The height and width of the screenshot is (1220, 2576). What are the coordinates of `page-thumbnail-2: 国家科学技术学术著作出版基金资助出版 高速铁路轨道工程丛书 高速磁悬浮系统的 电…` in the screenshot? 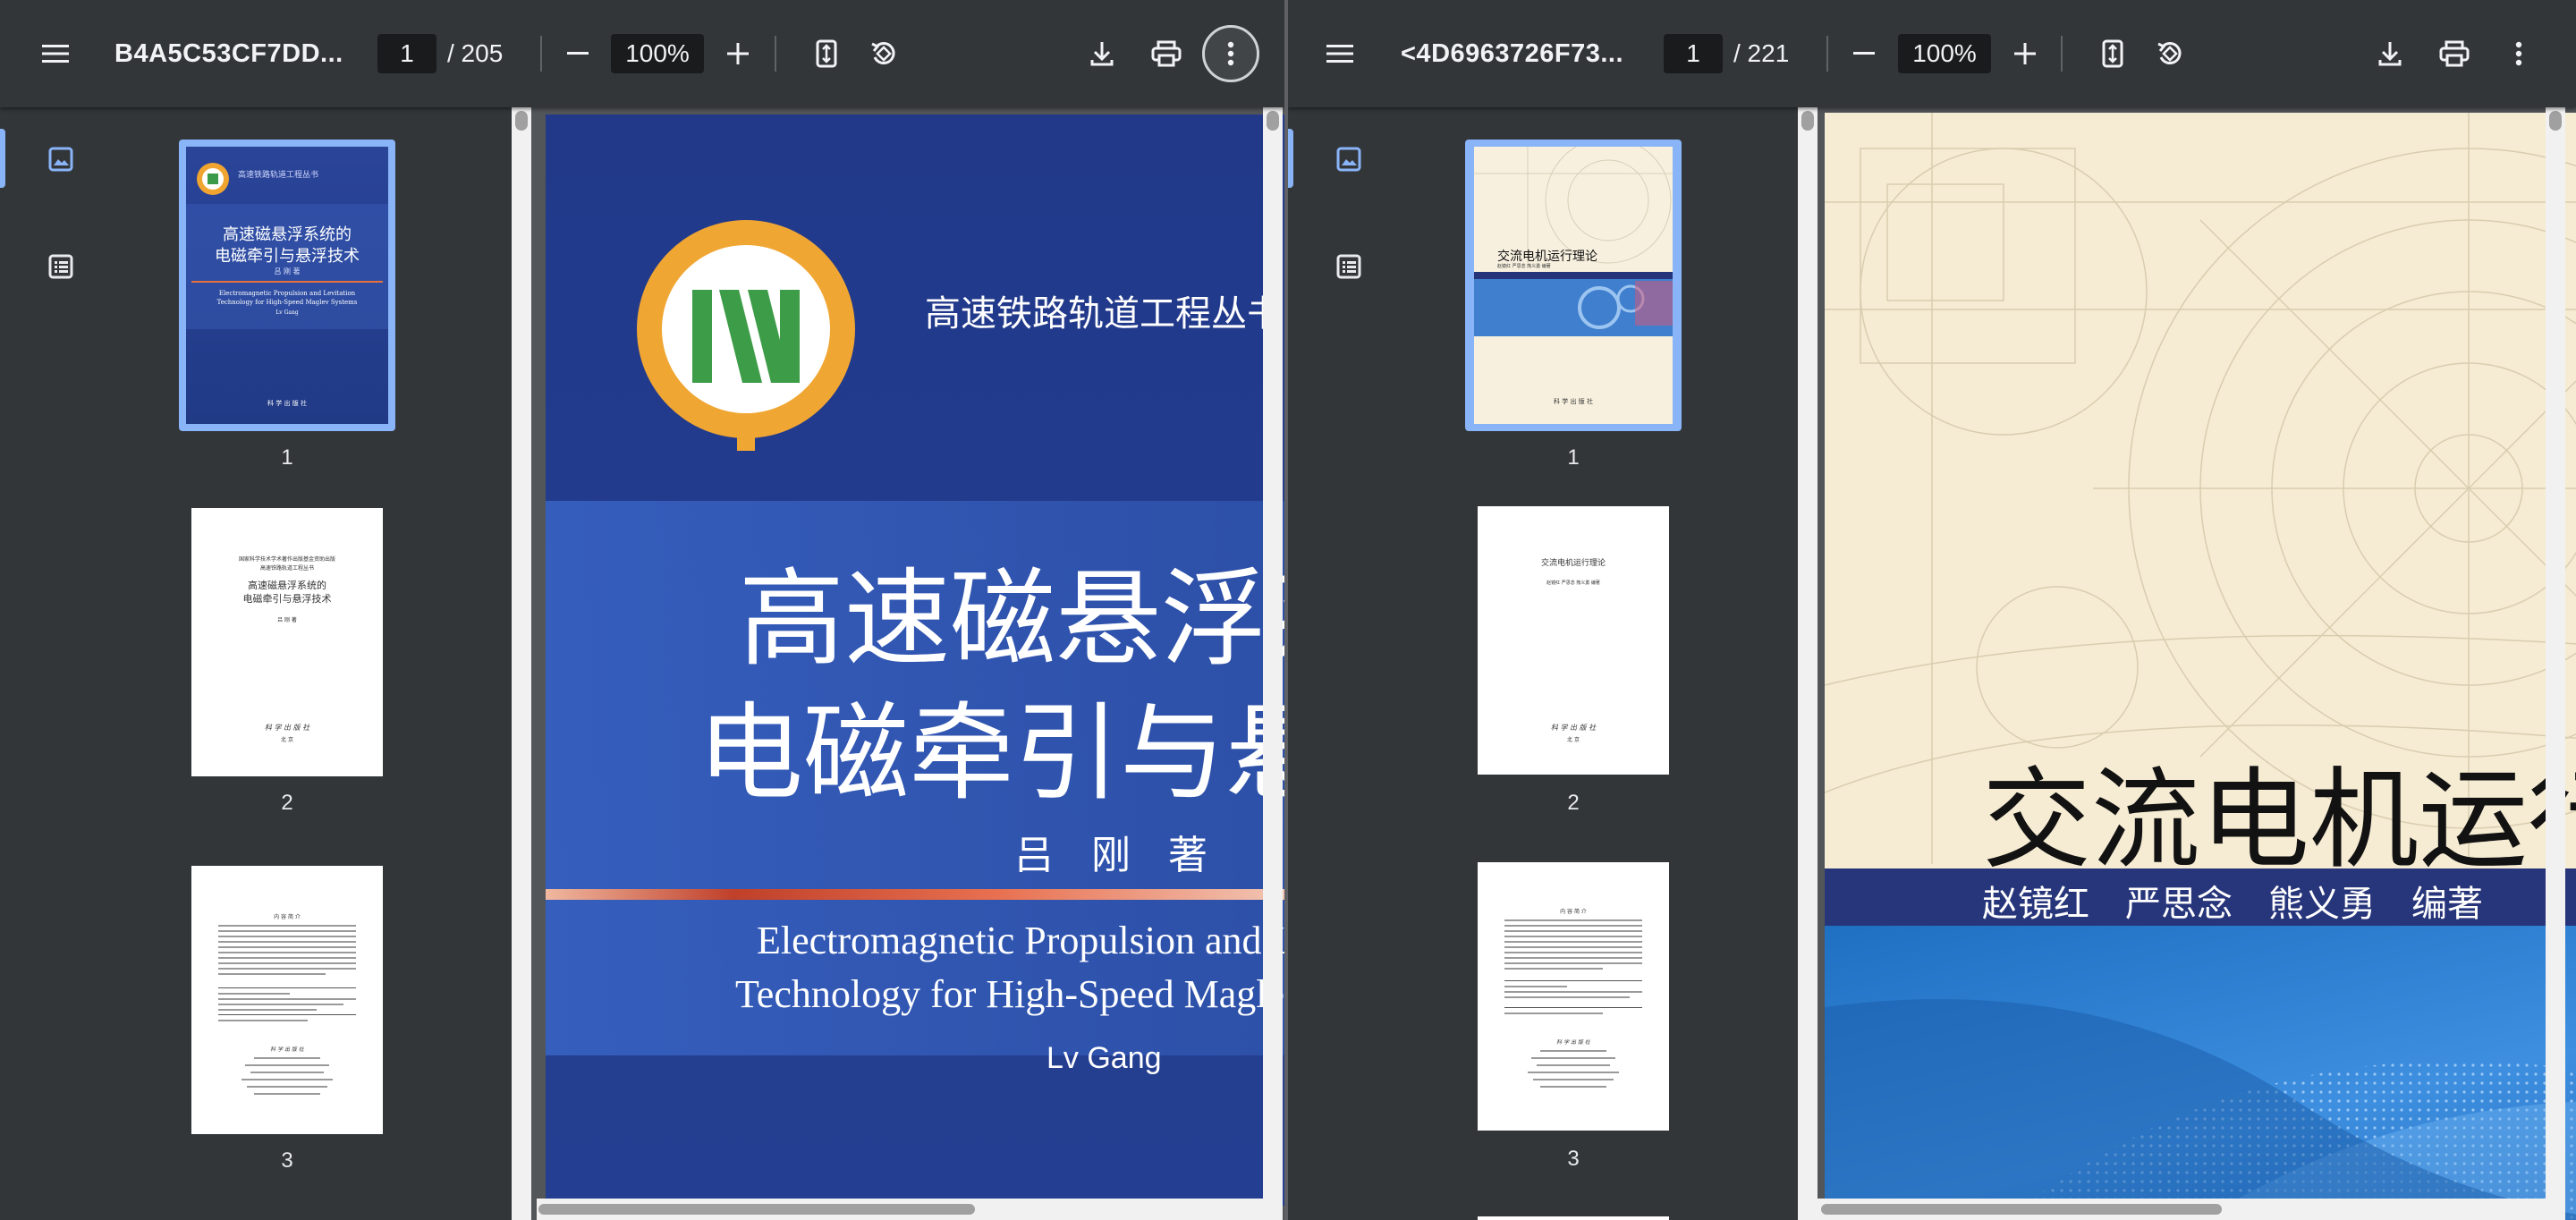 It's located at (287, 661).